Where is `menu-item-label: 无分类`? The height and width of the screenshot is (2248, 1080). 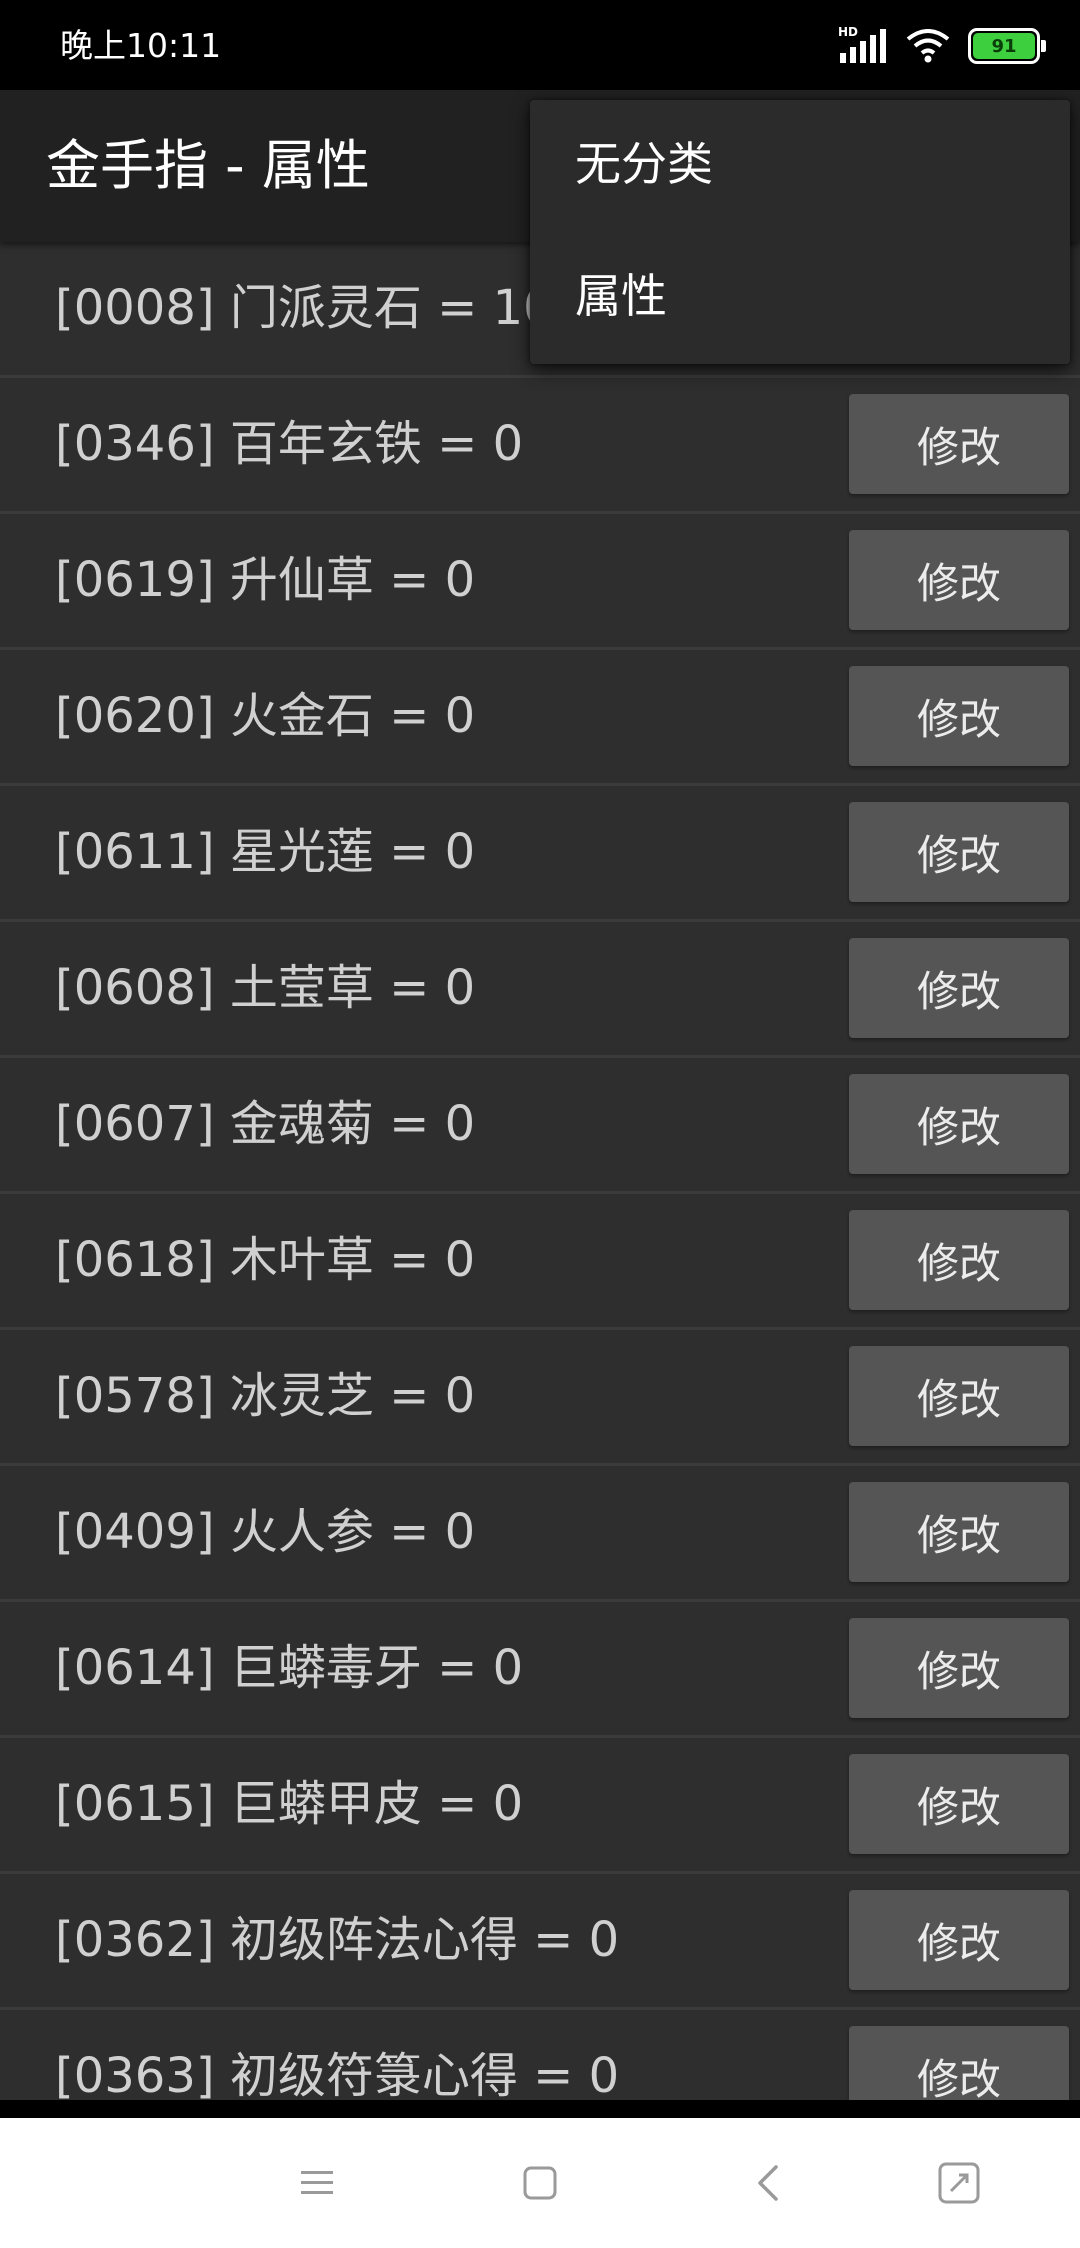 menu-item-label: 无分类 is located at coordinates (644, 164).